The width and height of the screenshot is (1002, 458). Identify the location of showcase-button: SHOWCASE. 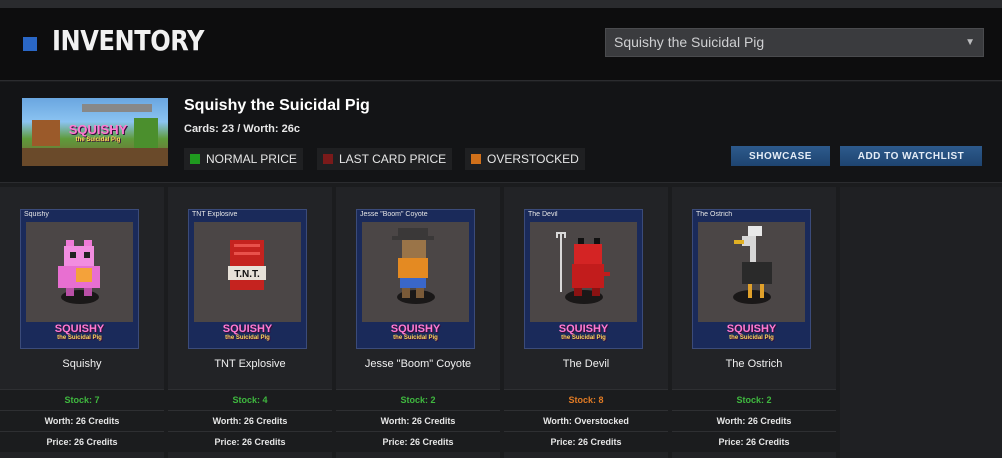
(780, 156).